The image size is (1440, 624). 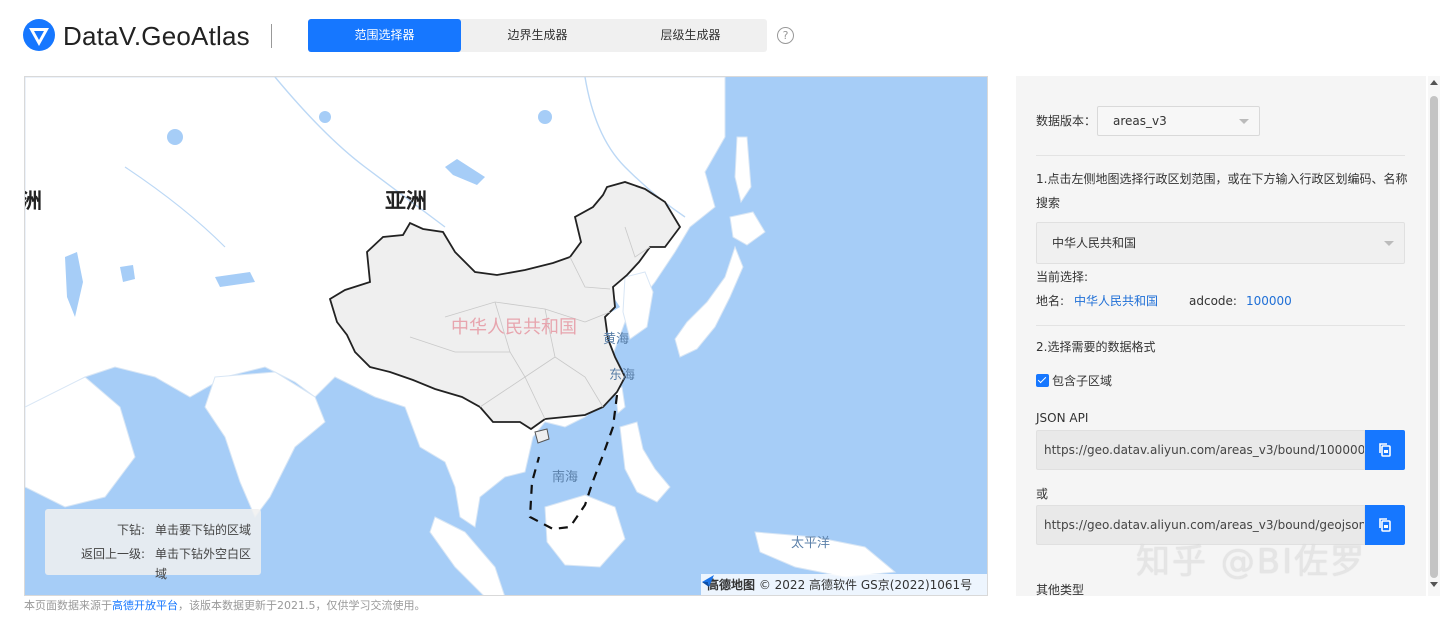 What do you see at coordinates (747, 228) in the screenshot?
I see `hokkaido-landmass` at bounding box center [747, 228].